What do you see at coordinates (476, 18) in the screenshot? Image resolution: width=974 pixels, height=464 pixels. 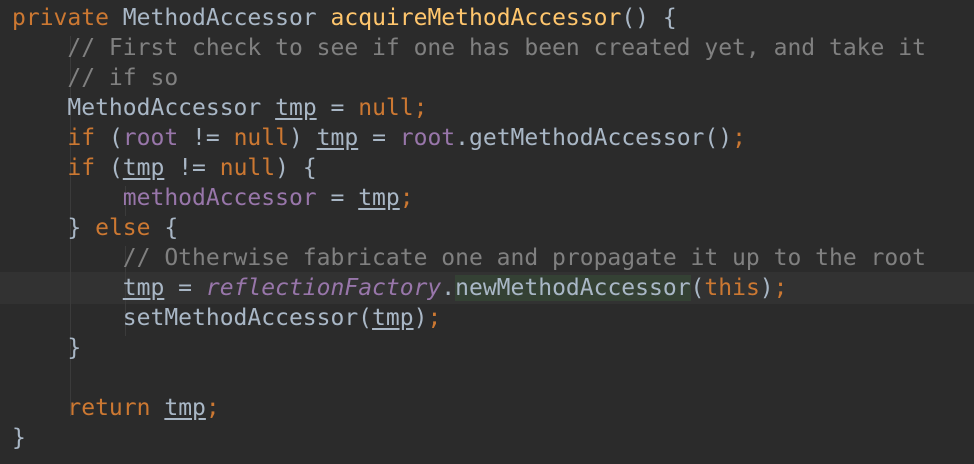 I see `code-token: acquireMethodAccessor` at bounding box center [476, 18].